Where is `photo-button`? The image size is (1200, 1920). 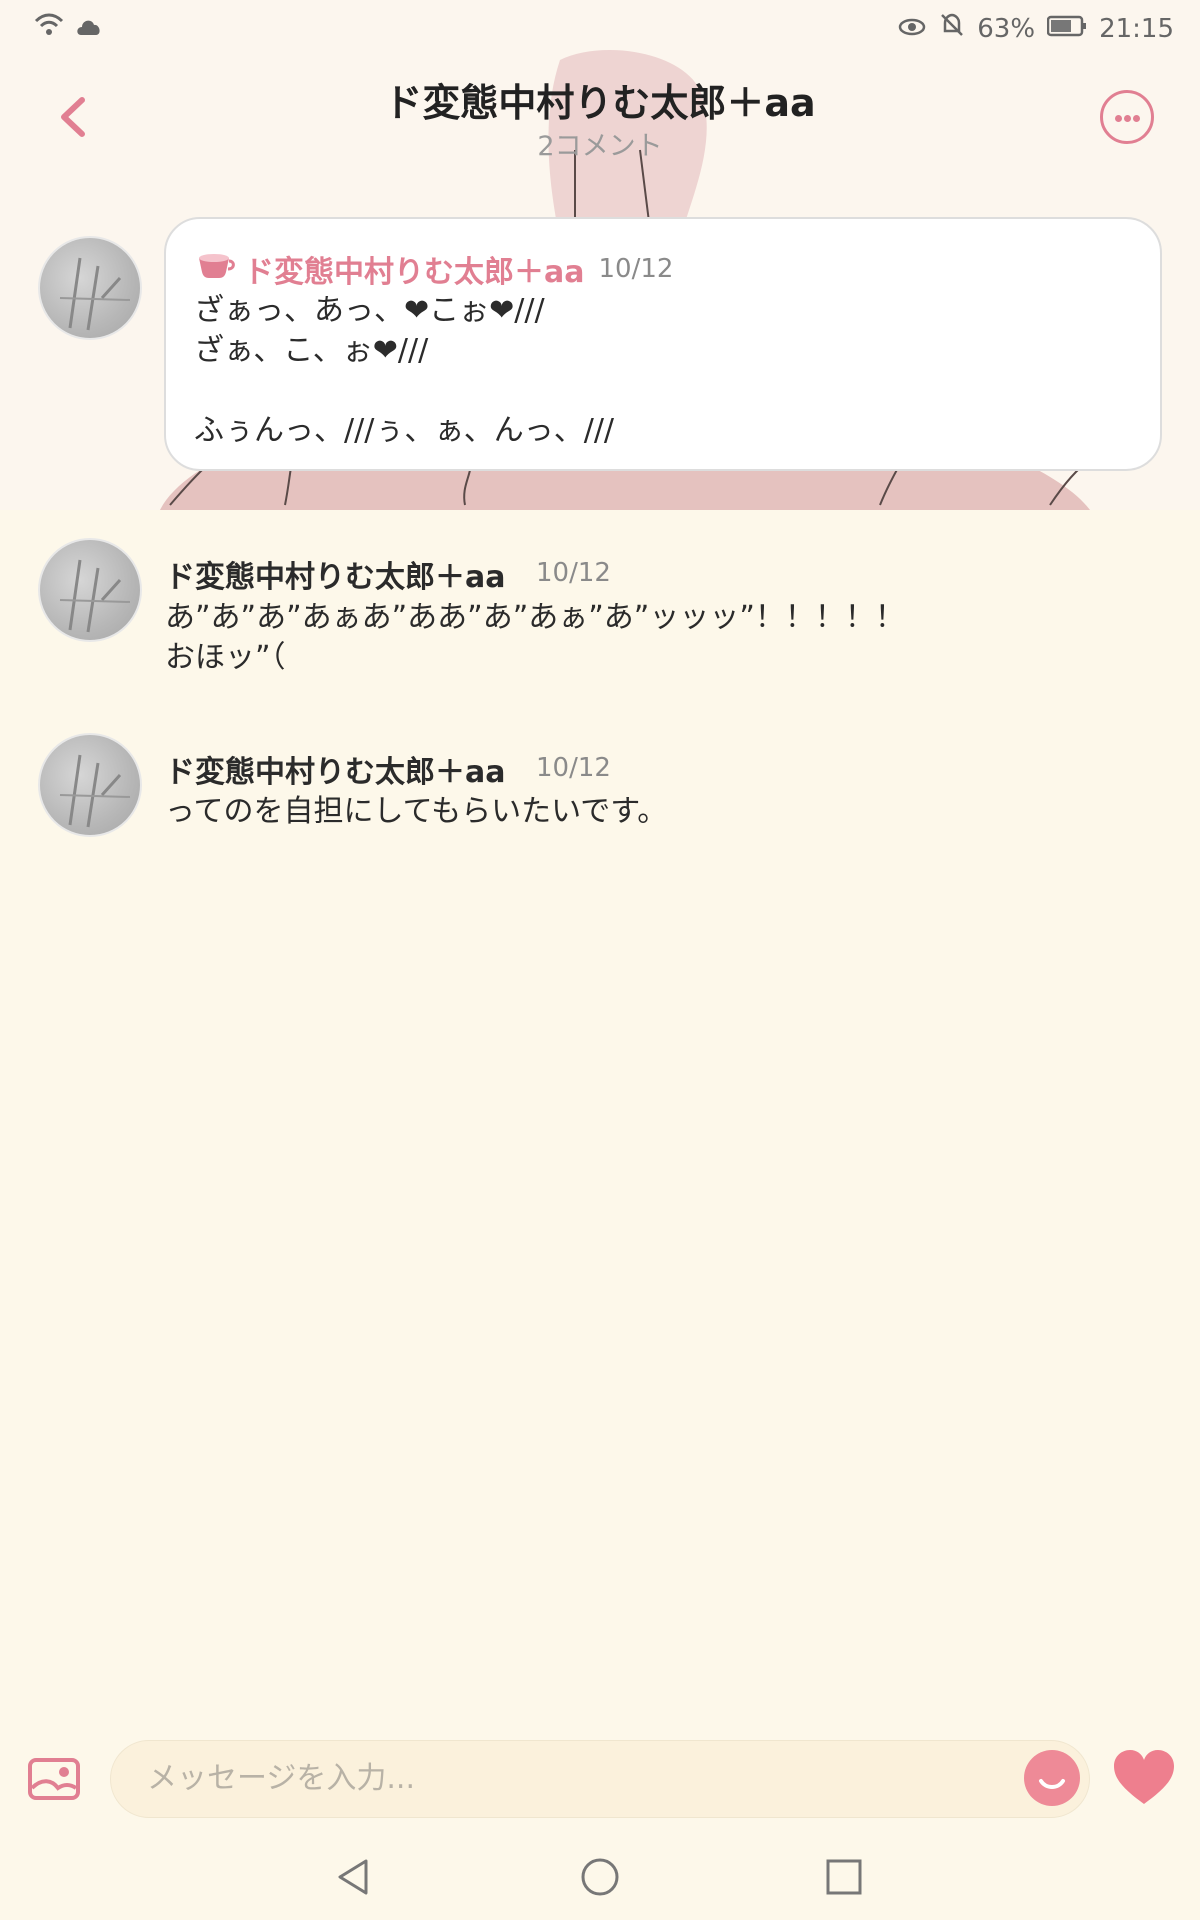 photo-button is located at coordinates (54, 1779).